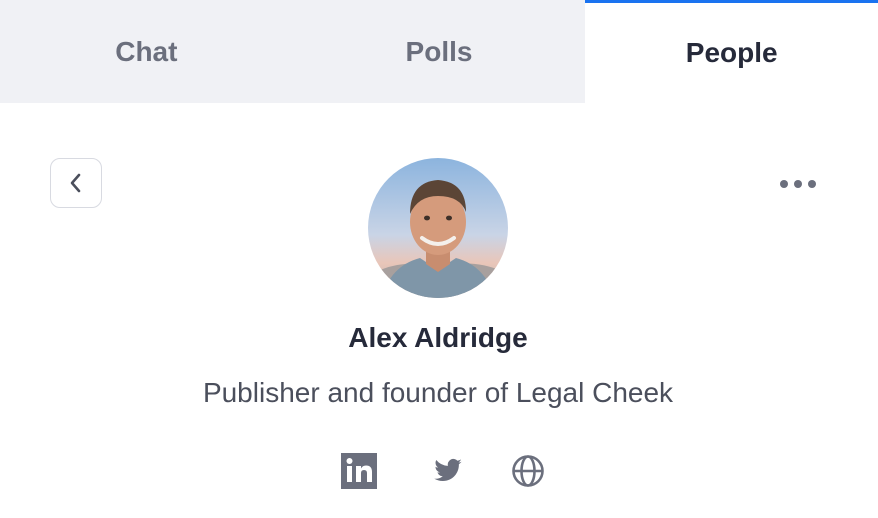 Image resolution: width=878 pixels, height=518 pixels. I want to click on website-link, so click(528, 471).